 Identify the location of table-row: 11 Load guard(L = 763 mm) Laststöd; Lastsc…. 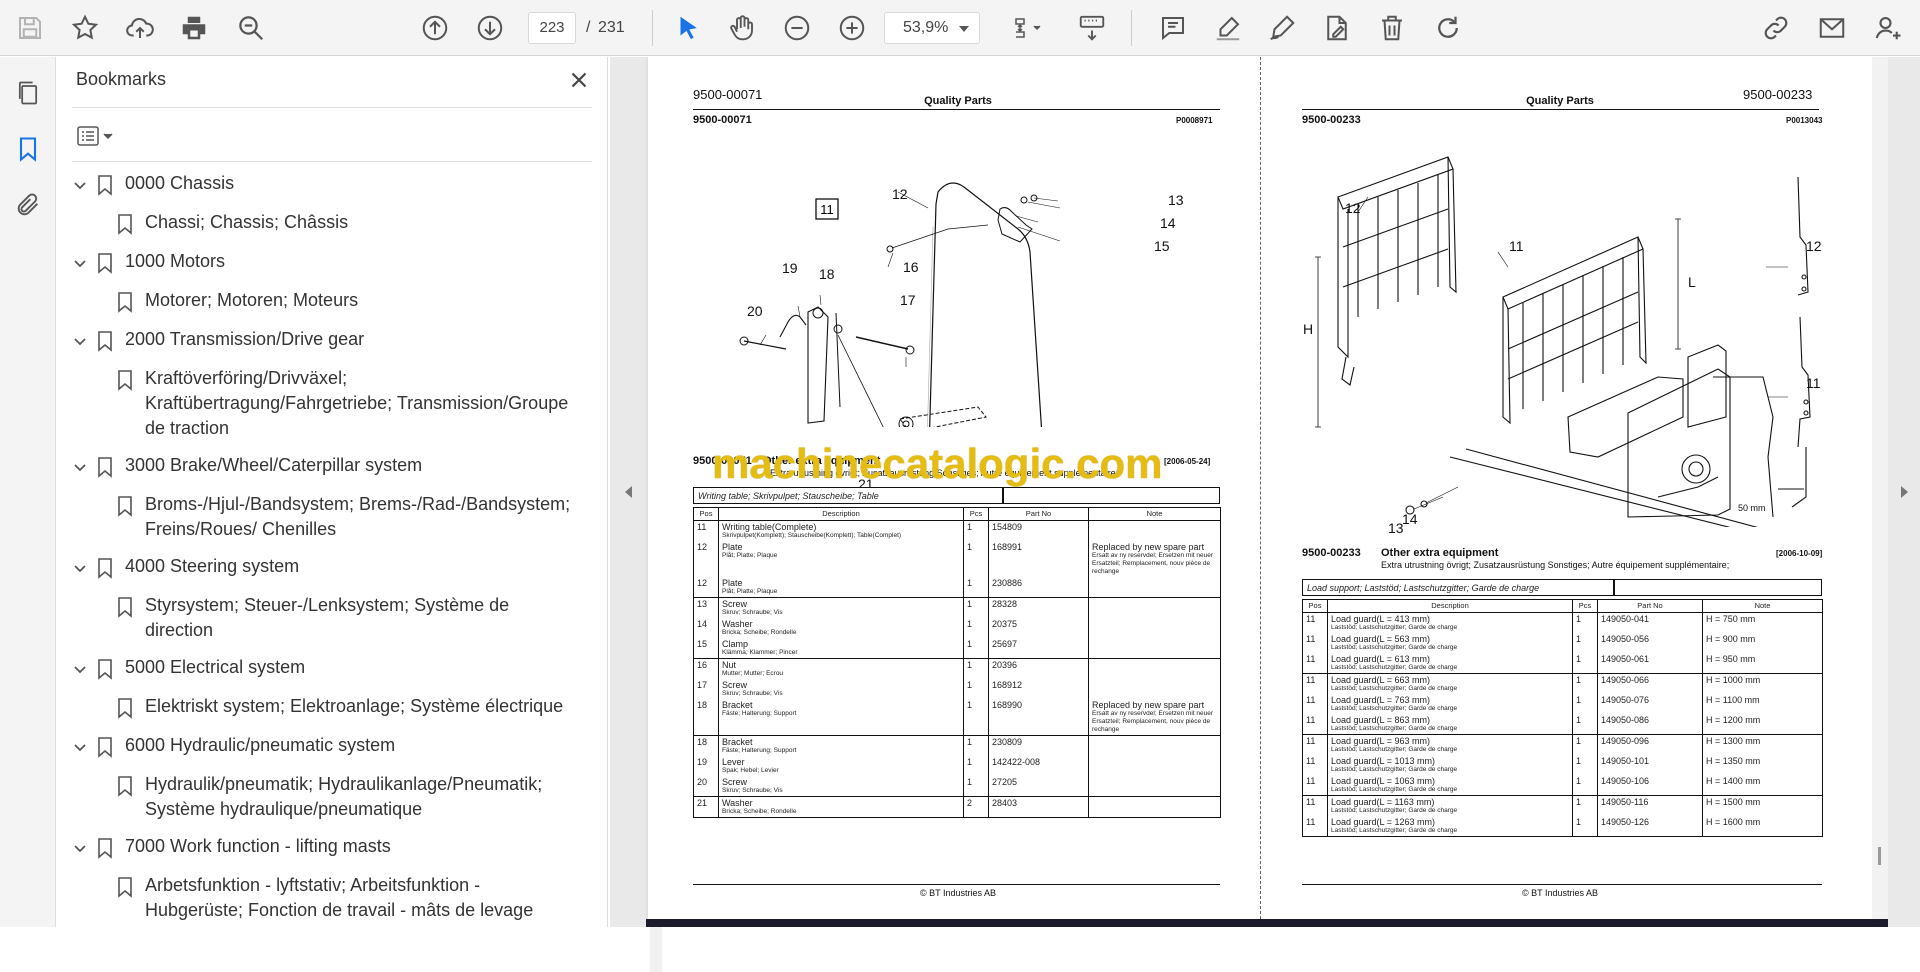
(1562, 704).